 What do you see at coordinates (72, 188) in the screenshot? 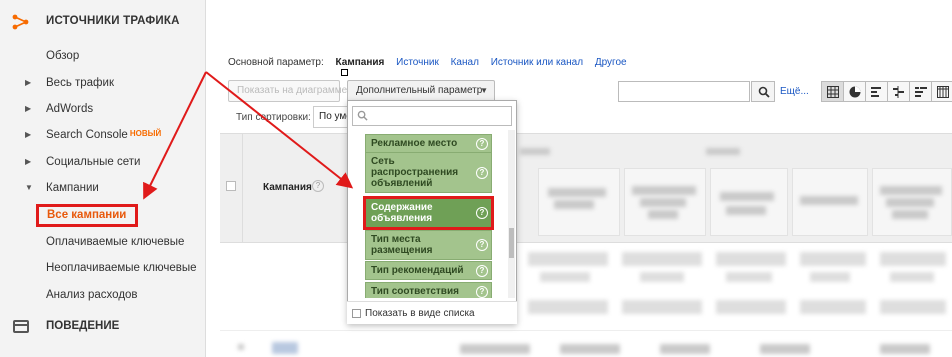
I see `sidebar-item-label: Кампании` at bounding box center [72, 188].